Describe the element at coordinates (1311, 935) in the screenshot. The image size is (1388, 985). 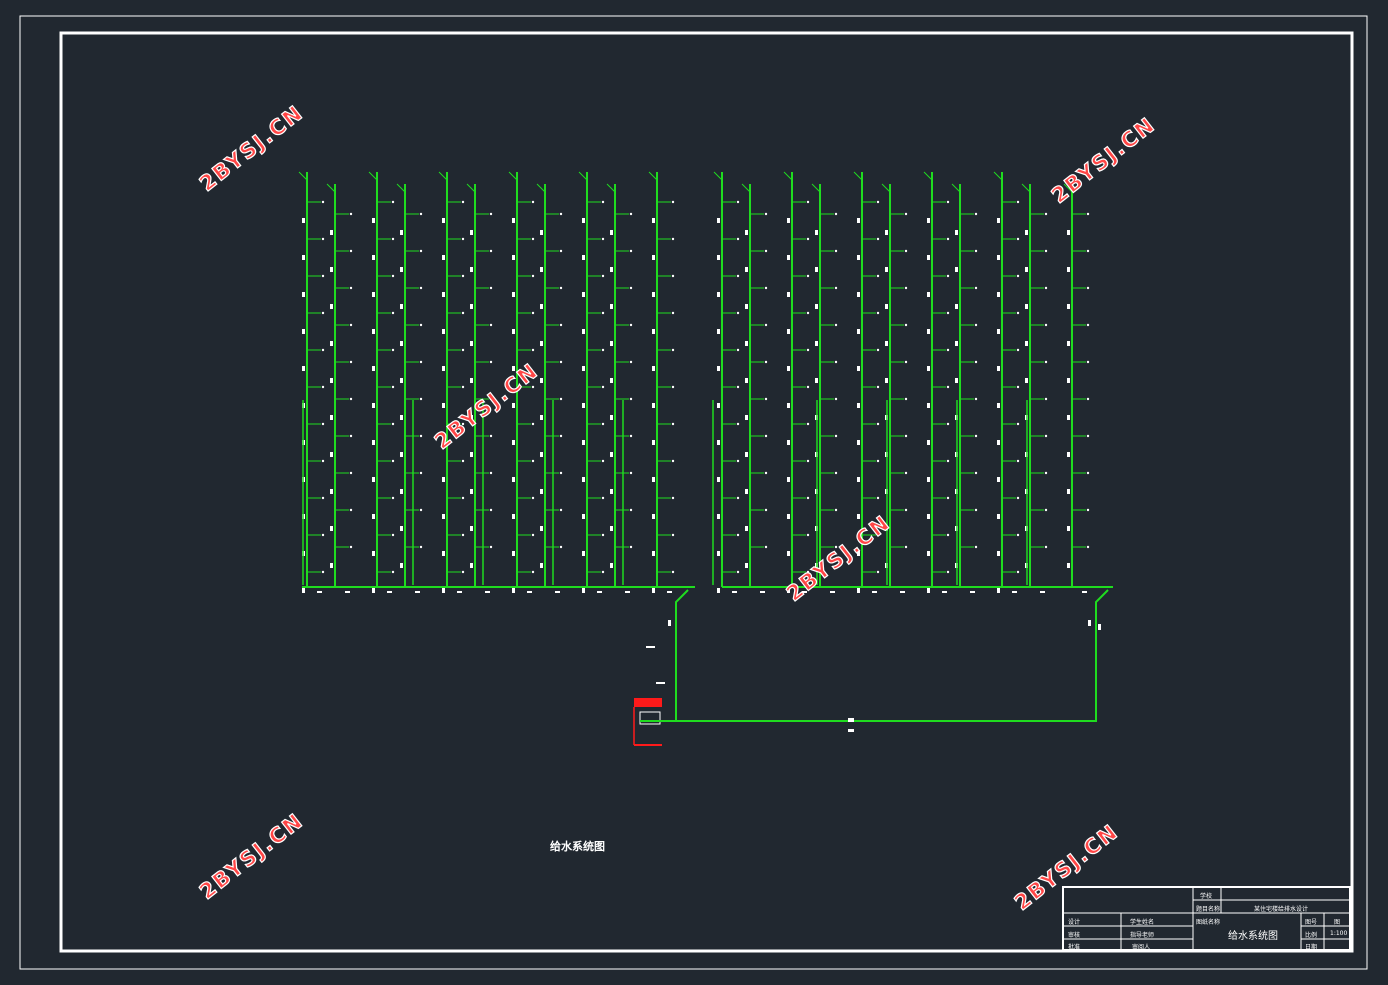
I see `tb-scale-label: 比例` at that location.